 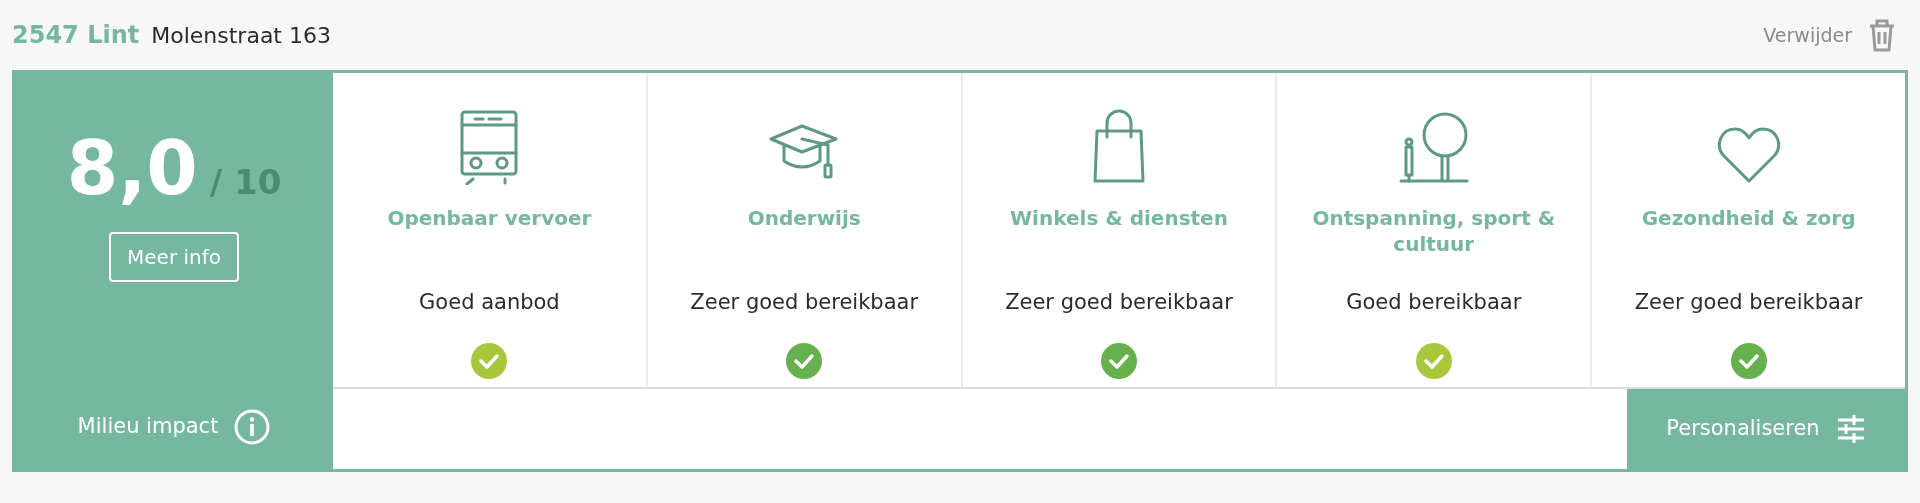 I want to click on category-title: Openbaar vervoer, so click(x=489, y=218).